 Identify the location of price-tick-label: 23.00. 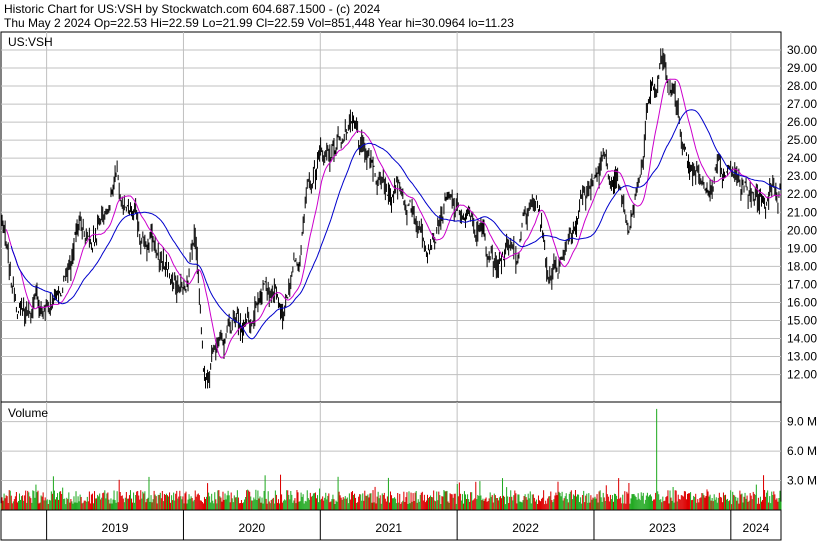
(802, 176).